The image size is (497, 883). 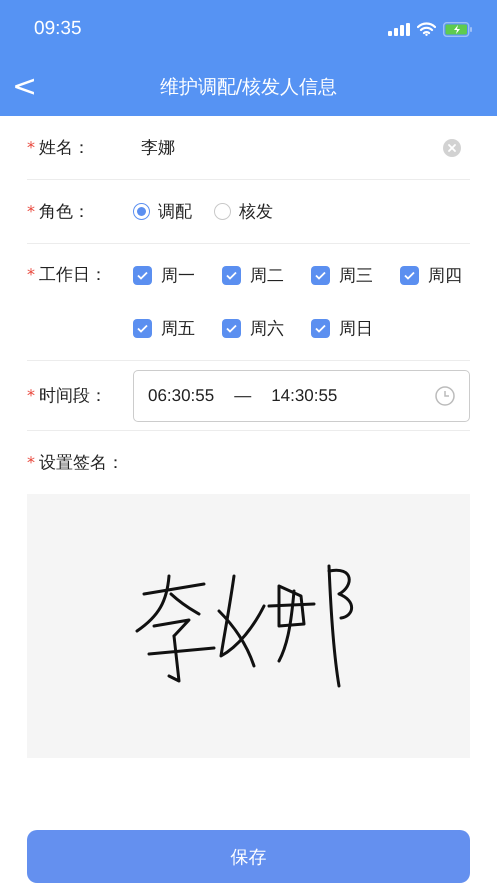 What do you see at coordinates (249, 87) in the screenshot?
I see `page-title: 维护调配/核发人信息` at bounding box center [249, 87].